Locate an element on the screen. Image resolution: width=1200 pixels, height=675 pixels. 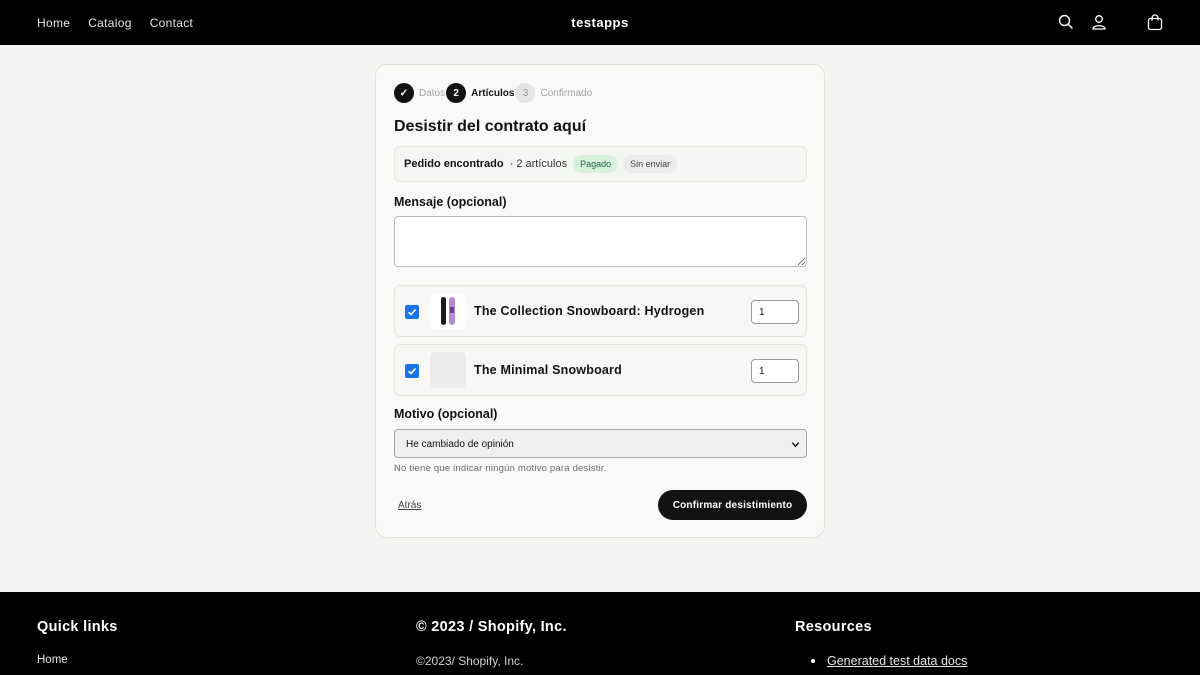
brand-name: testapps is located at coordinates (599, 22).